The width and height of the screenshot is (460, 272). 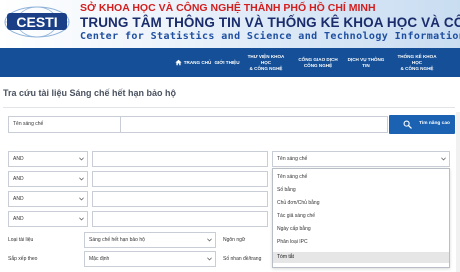 I want to click on nav-item-about: GIỚI THIỆU, so click(x=227, y=62).